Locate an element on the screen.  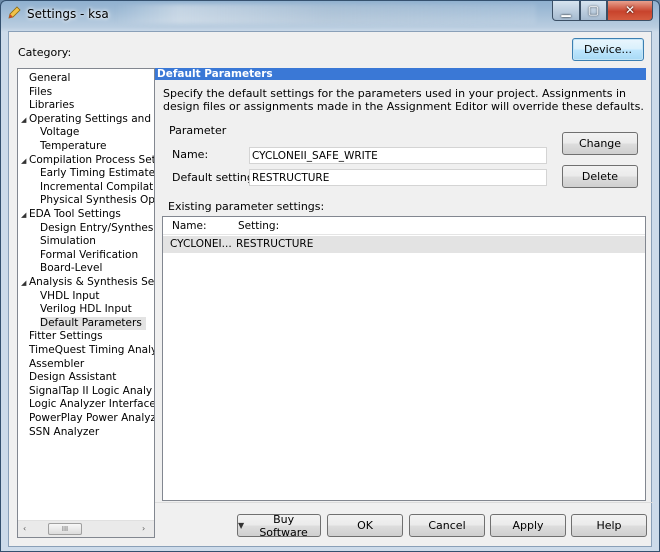
tree-item: Fitter Settings is located at coordinates (66, 336).